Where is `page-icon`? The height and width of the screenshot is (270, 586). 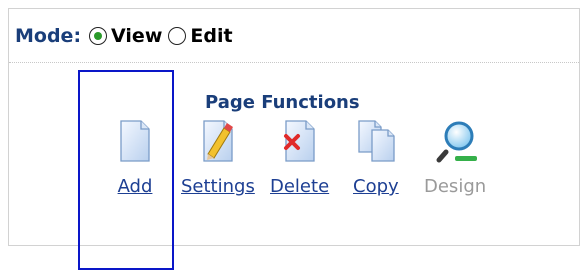 page-icon is located at coordinates (135, 141).